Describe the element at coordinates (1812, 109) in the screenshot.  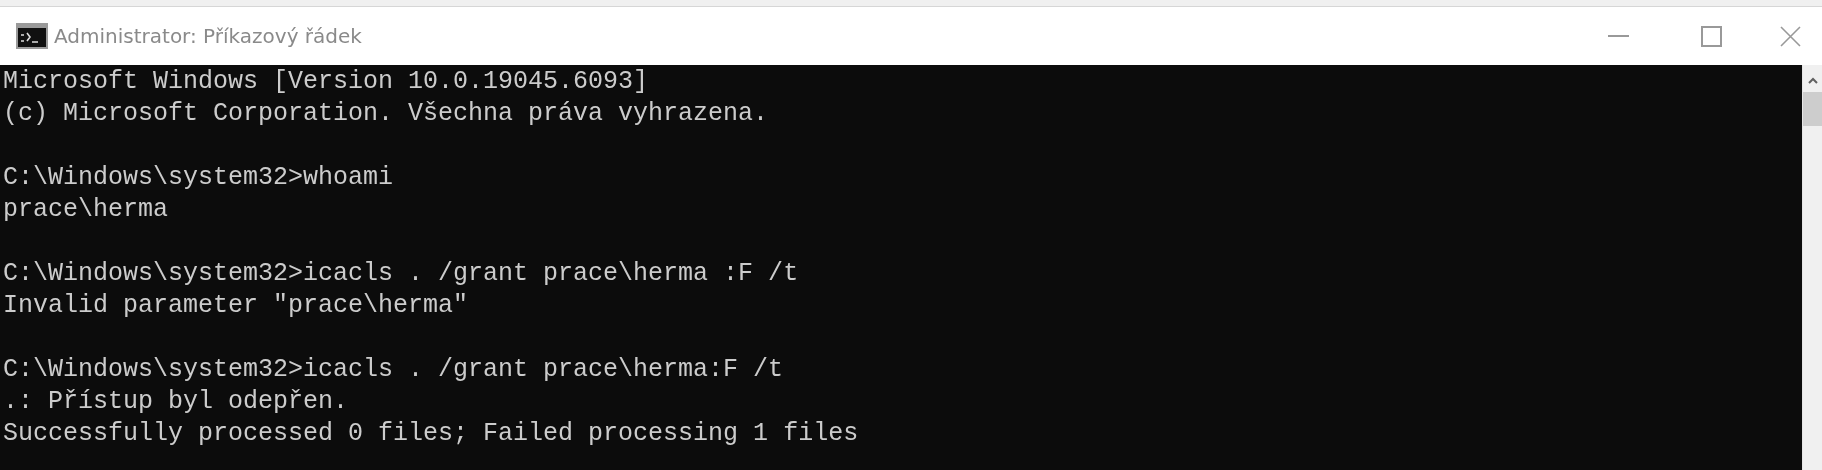
I see `scrollbar-thumb` at that location.